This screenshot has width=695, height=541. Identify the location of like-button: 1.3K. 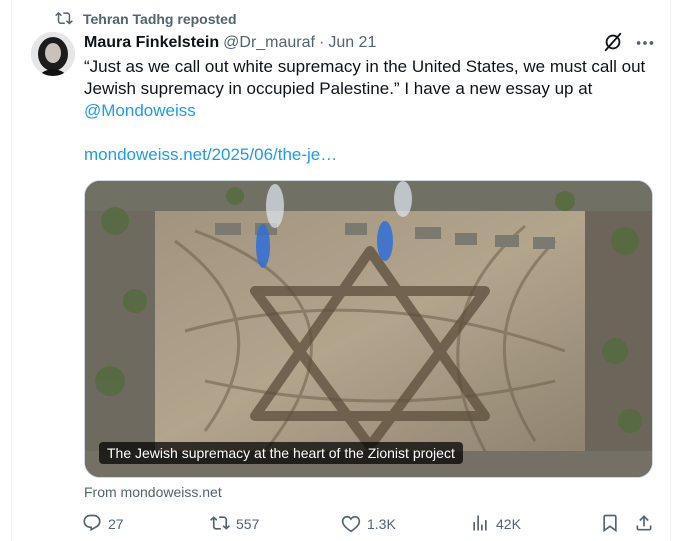
(368, 524).